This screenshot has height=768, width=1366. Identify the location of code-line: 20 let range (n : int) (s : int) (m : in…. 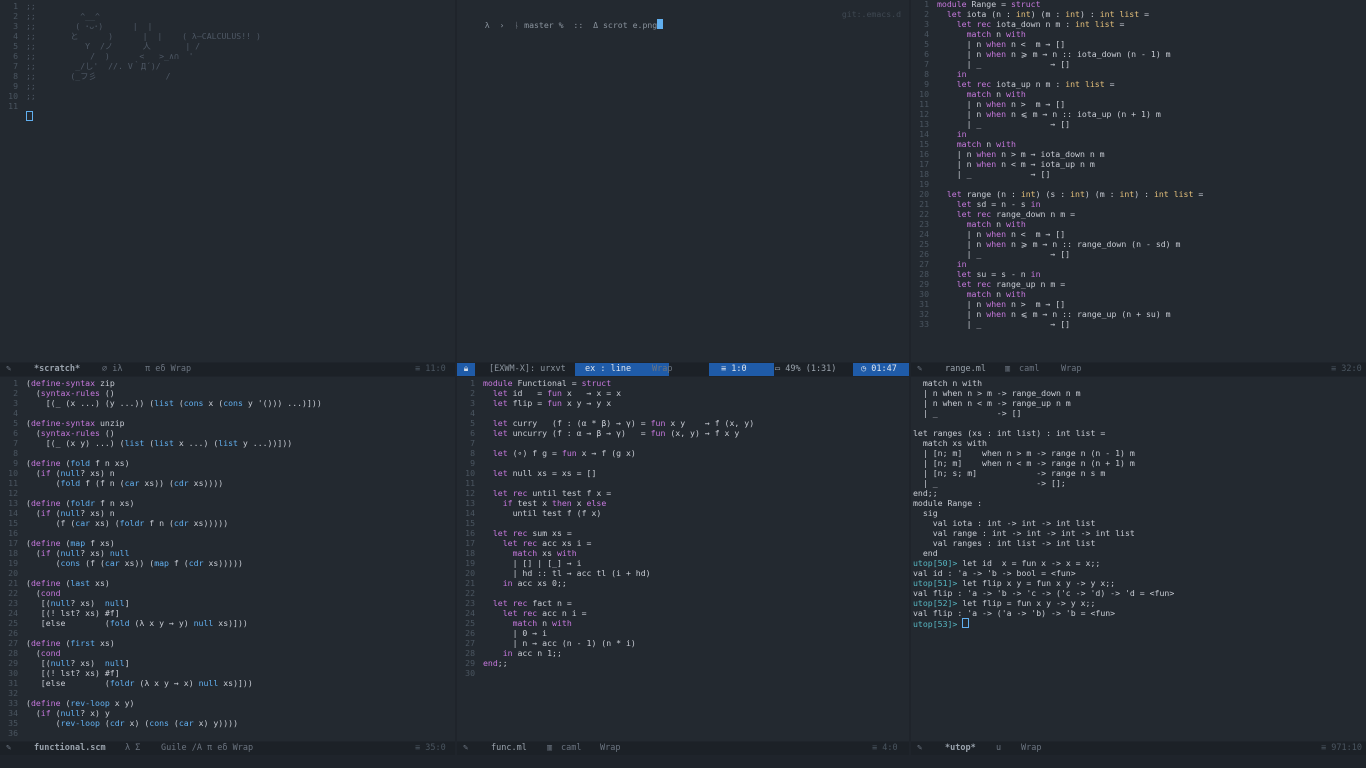
(1057, 194).